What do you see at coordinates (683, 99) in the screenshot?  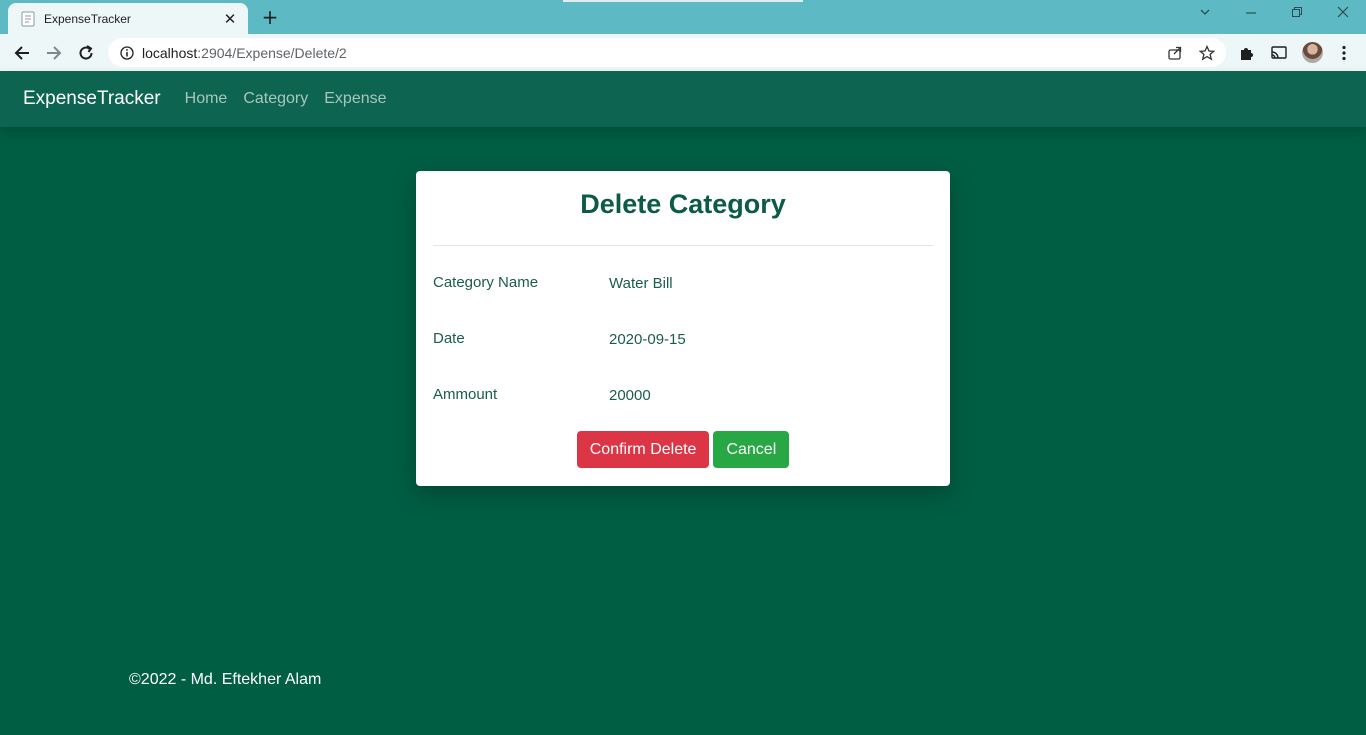 I see `site-navbar: ExpenseTracker Home Category Expense` at bounding box center [683, 99].